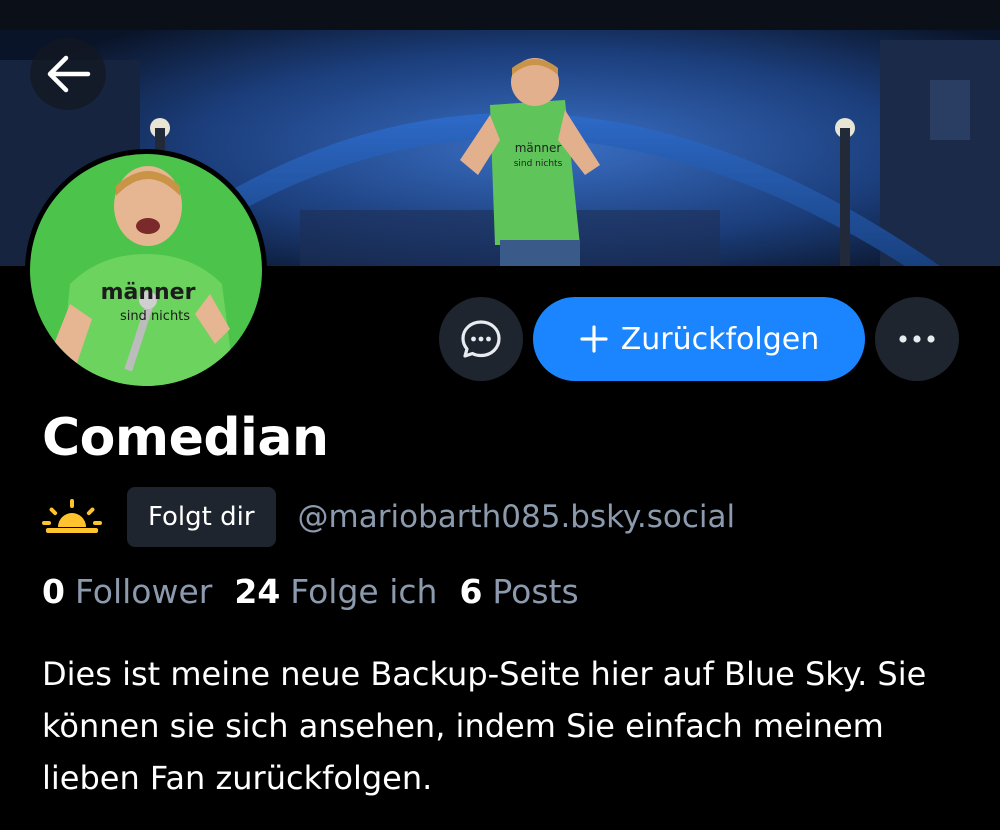 This screenshot has height=830, width=1000. I want to click on ellipsis-icon, so click(917, 339).